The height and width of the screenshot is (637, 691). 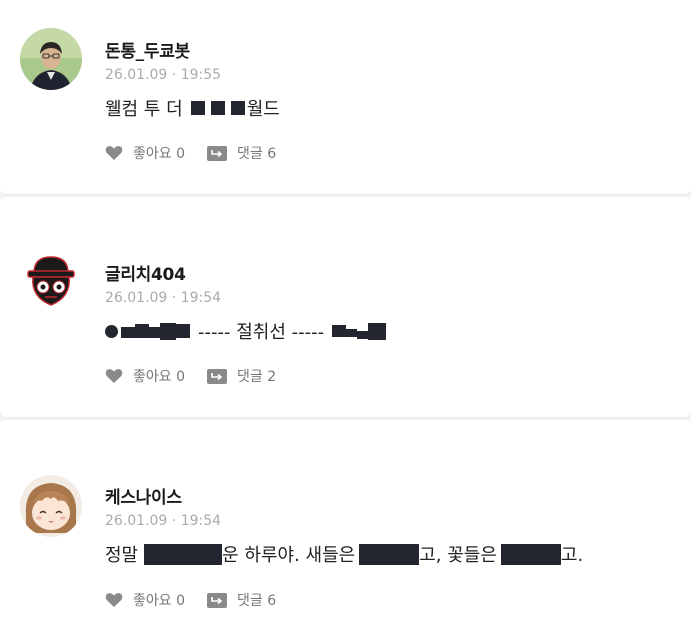 What do you see at coordinates (143, 495) in the screenshot?
I see `author-name: 케스나이스` at bounding box center [143, 495].